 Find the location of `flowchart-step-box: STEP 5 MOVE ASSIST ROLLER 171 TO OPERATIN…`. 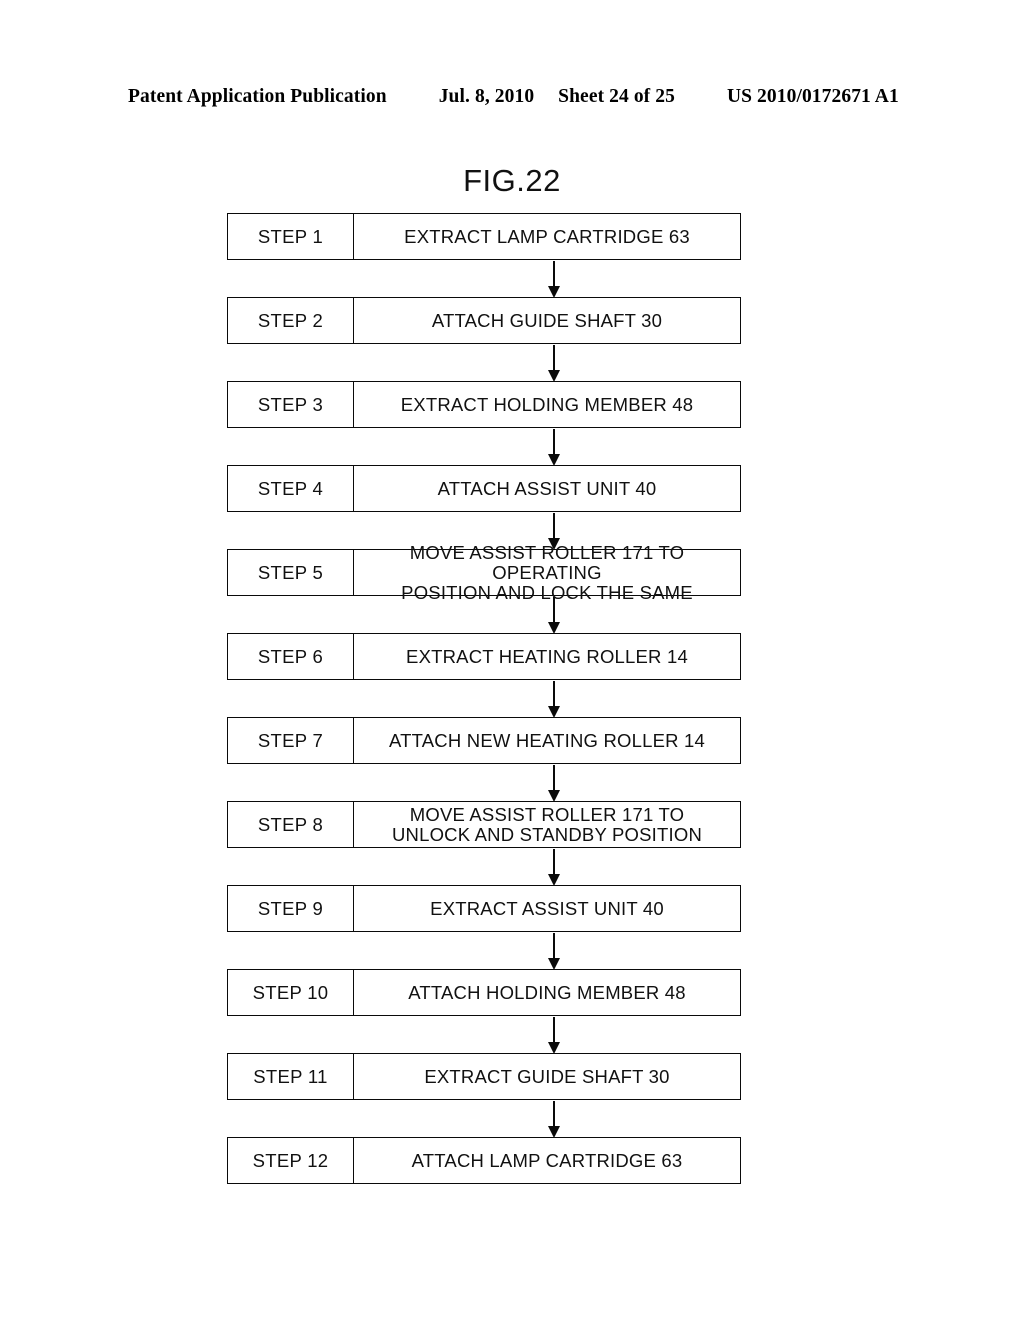

flowchart-step-box: STEP 5 MOVE ASSIST ROLLER 171 TO OPERATIN… is located at coordinates (484, 587).